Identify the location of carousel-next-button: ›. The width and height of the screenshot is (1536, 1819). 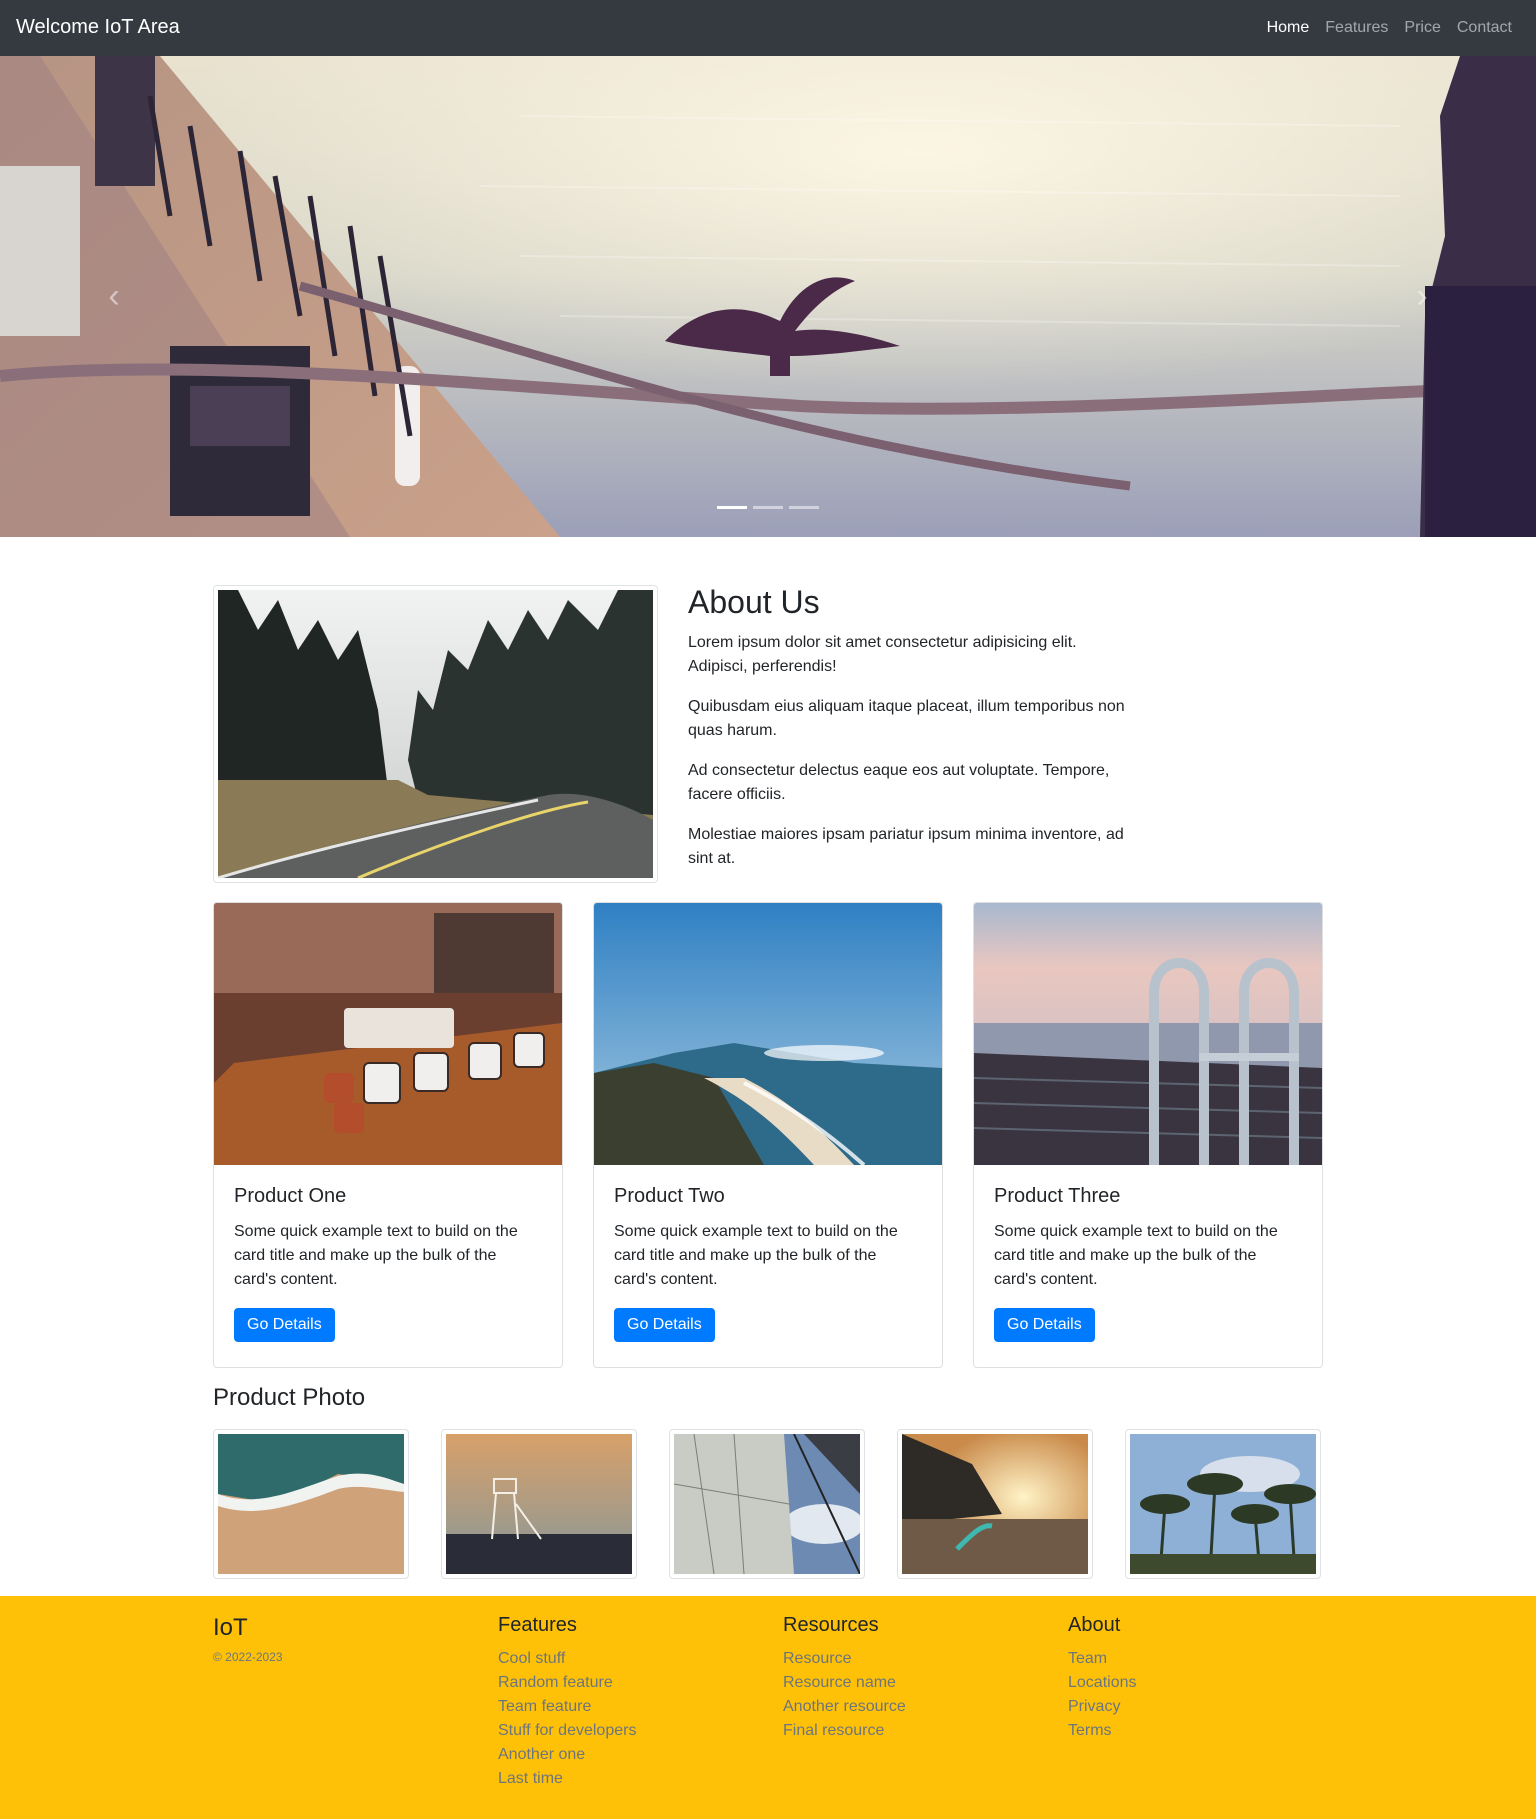
(1422, 296).